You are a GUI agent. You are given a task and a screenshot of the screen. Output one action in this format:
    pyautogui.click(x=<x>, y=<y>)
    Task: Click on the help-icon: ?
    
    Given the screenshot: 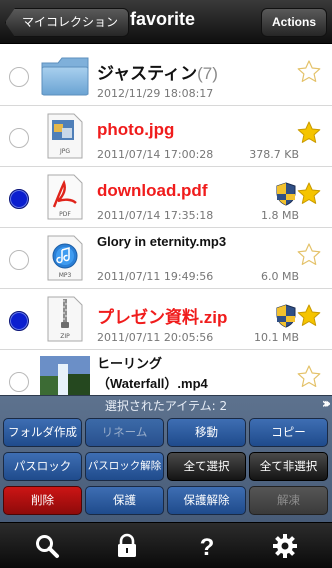 What is the action you would take?
    pyautogui.click(x=207, y=546)
    